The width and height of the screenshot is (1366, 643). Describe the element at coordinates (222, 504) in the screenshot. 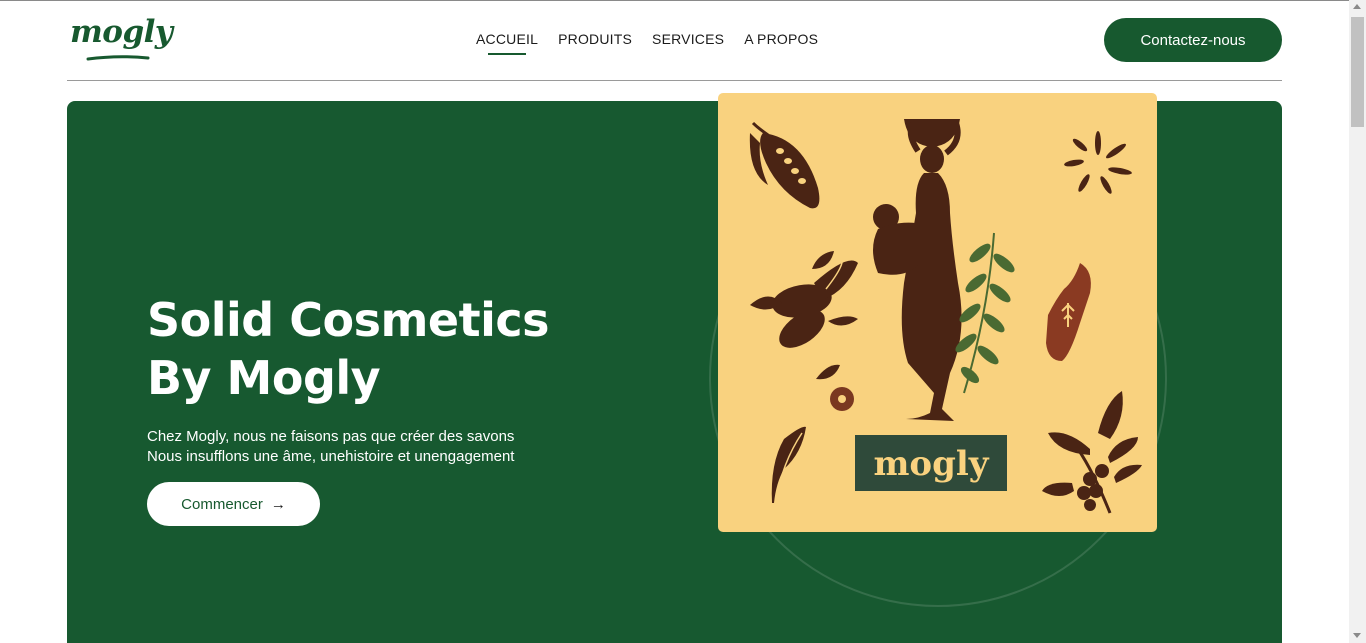

I see `start-button-label: Commencer` at that location.